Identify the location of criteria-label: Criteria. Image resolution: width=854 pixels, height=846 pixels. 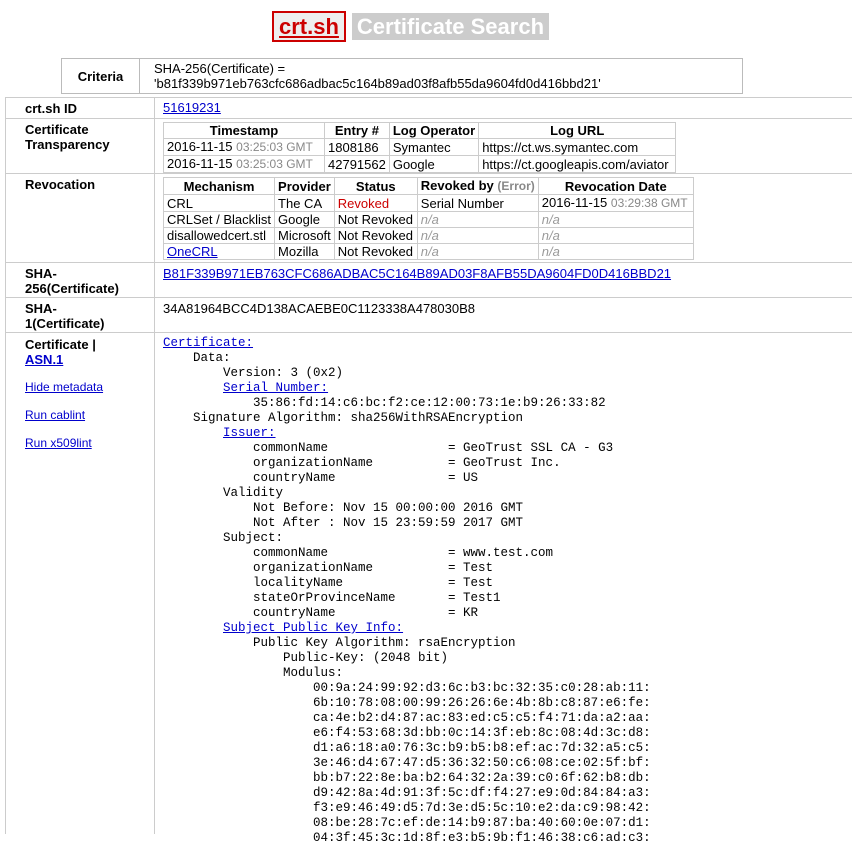
(100, 76).